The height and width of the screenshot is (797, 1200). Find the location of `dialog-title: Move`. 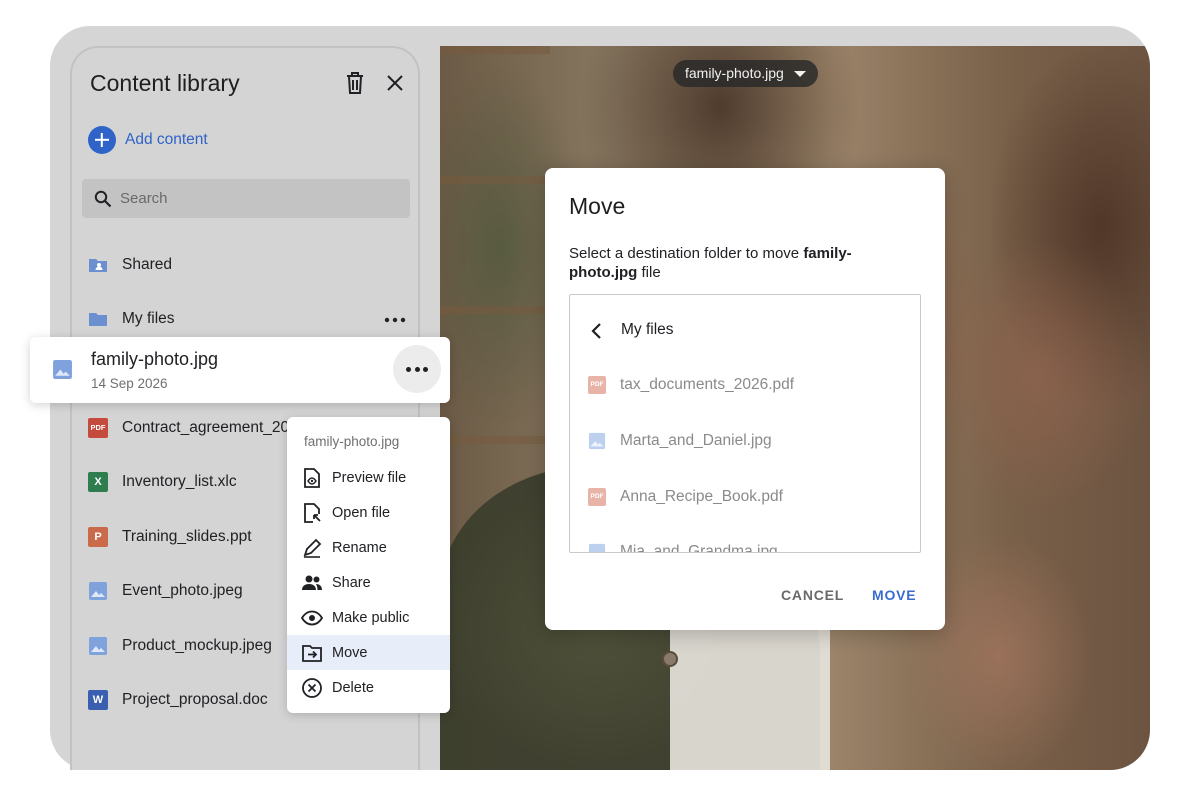

dialog-title: Move is located at coordinates (597, 206).